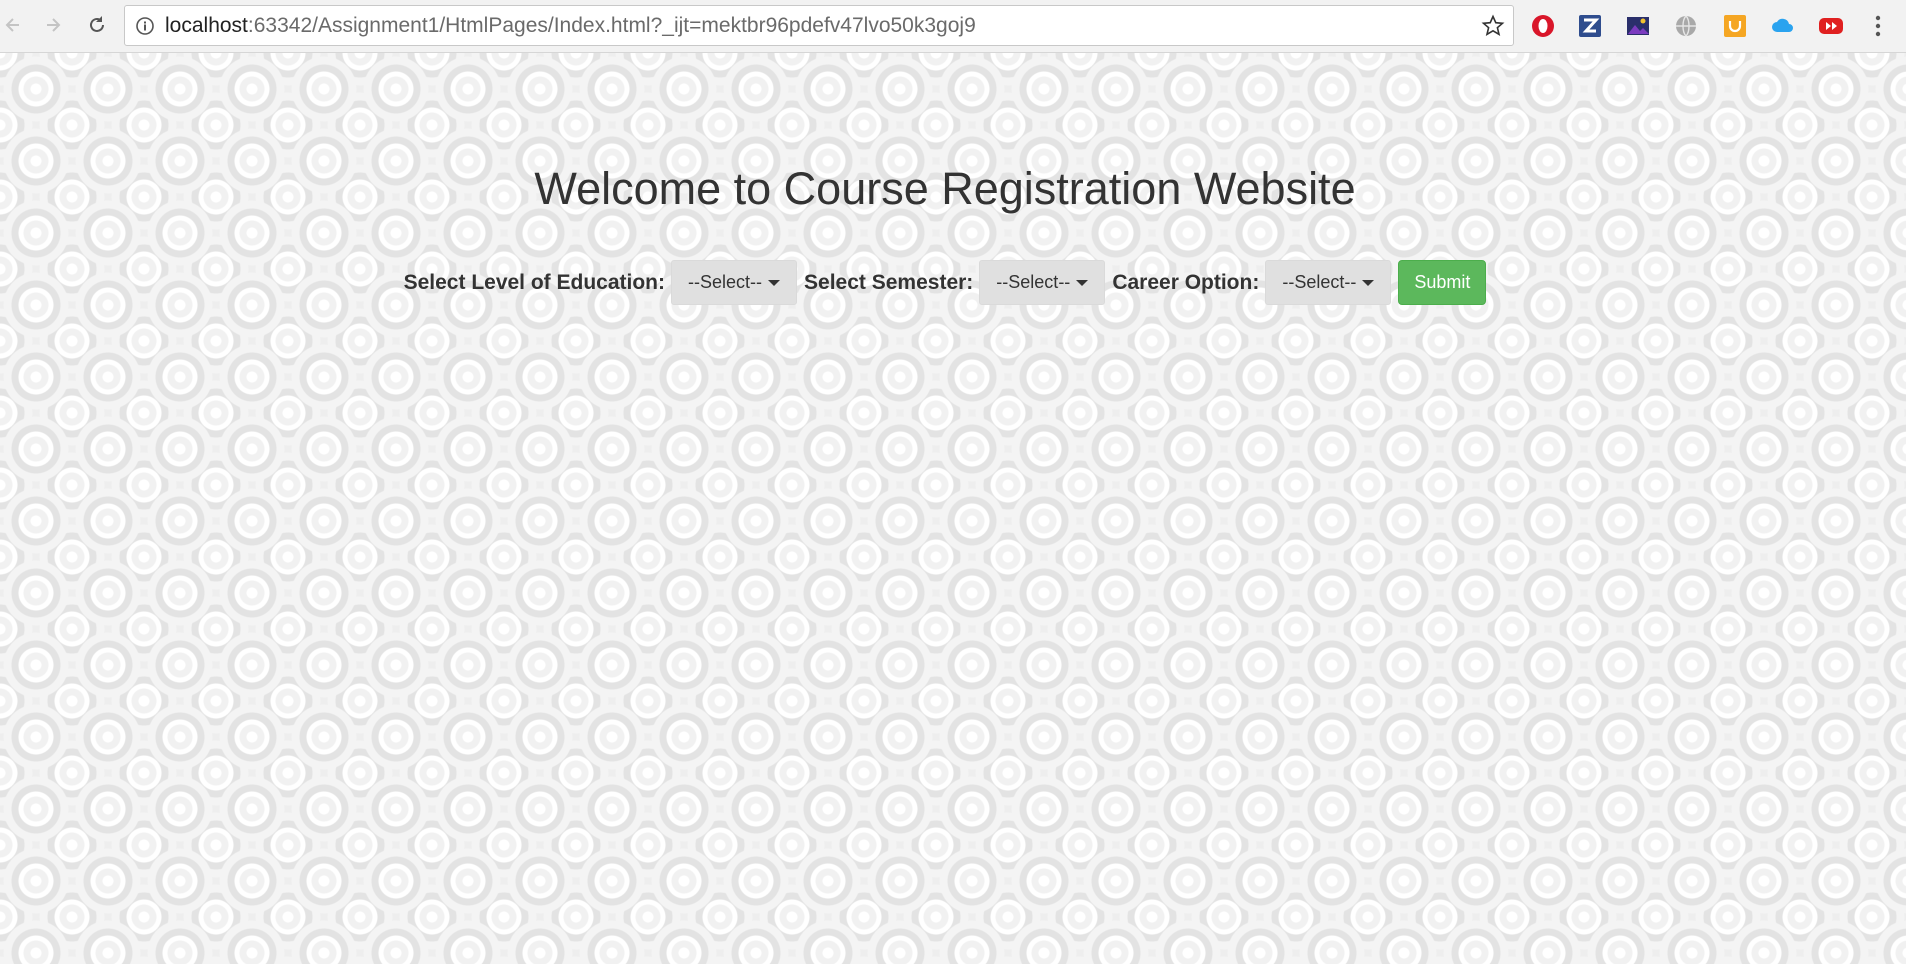 The height and width of the screenshot is (964, 1906). What do you see at coordinates (1783, 26) in the screenshot?
I see `cloud-icon` at bounding box center [1783, 26].